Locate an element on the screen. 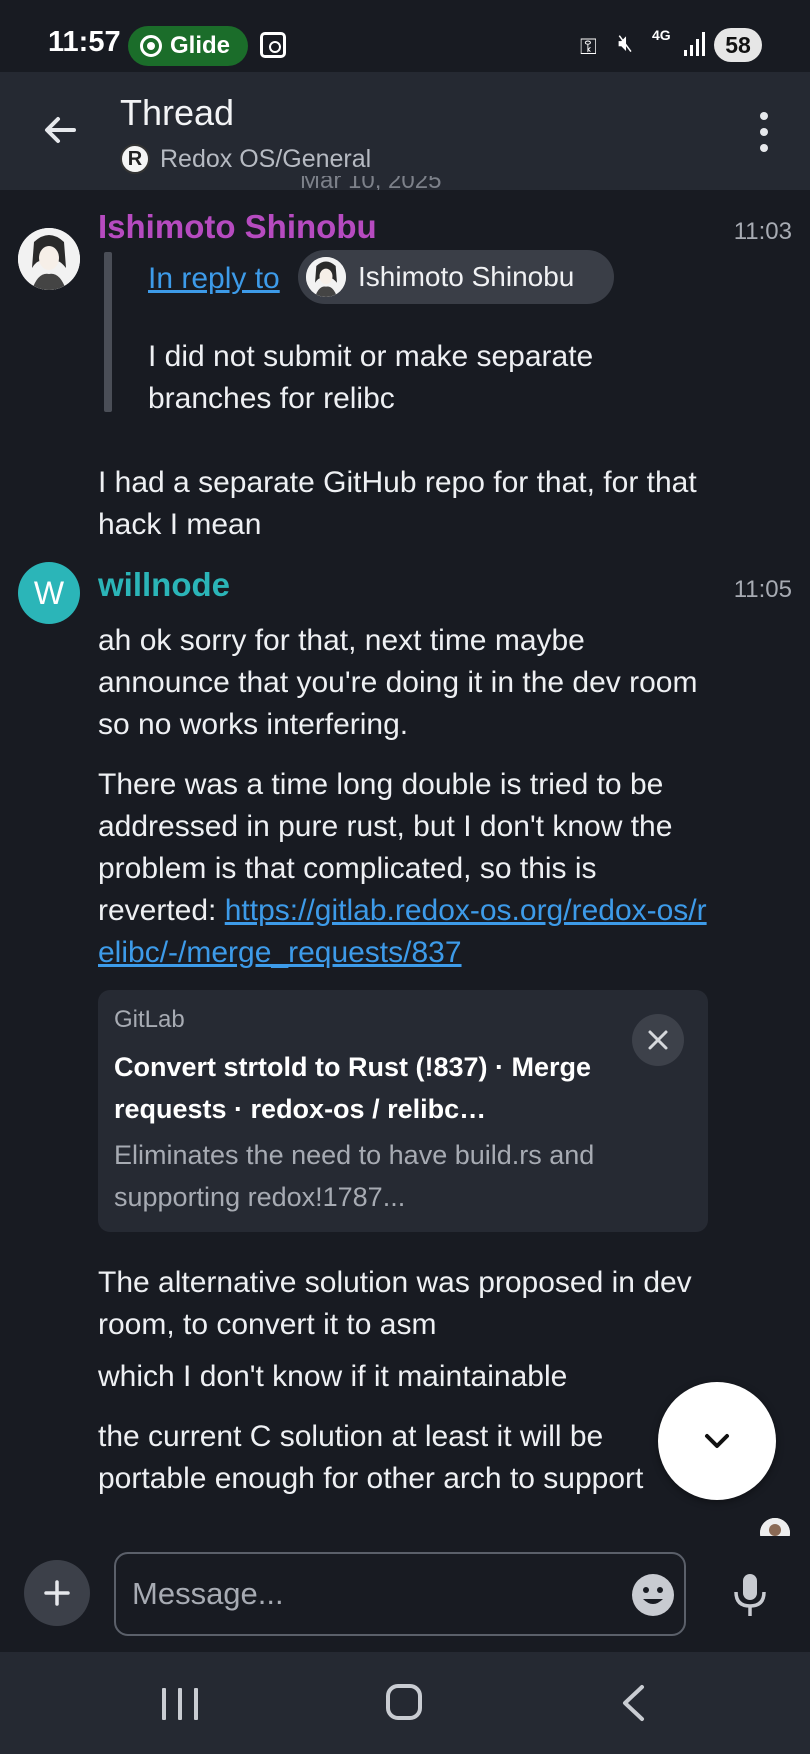 The image size is (810, 1754). close-preview-button is located at coordinates (658, 1040).